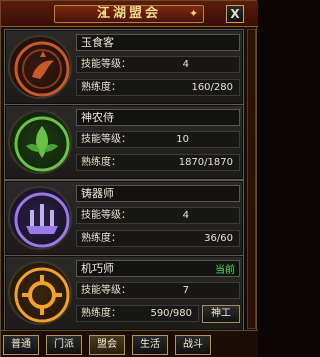 Image resolution: width=320 pixels, height=357 pixels. Describe the element at coordinates (158, 162) in the screenshot. I see `proficiency-row: 熟练度： 1870/1870` at that location.